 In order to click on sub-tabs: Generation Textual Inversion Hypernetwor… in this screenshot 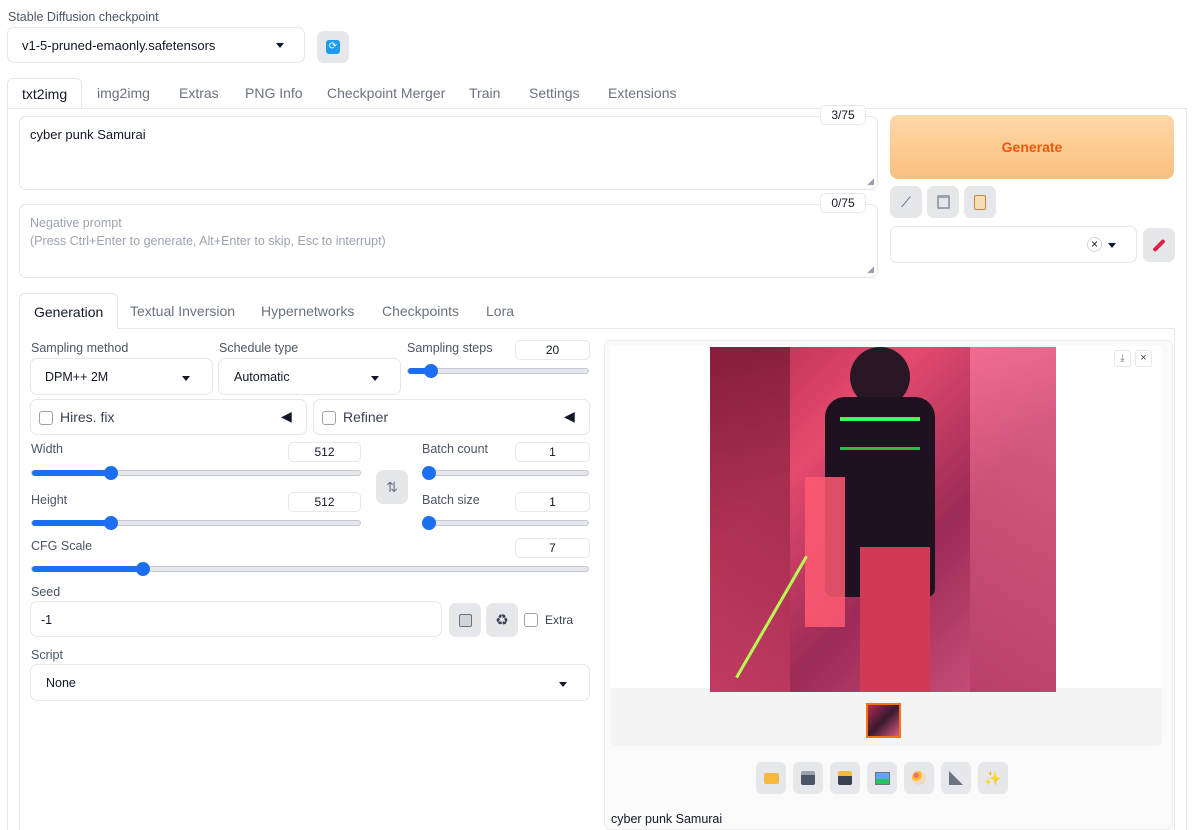, I will do `click(597, 311)`.